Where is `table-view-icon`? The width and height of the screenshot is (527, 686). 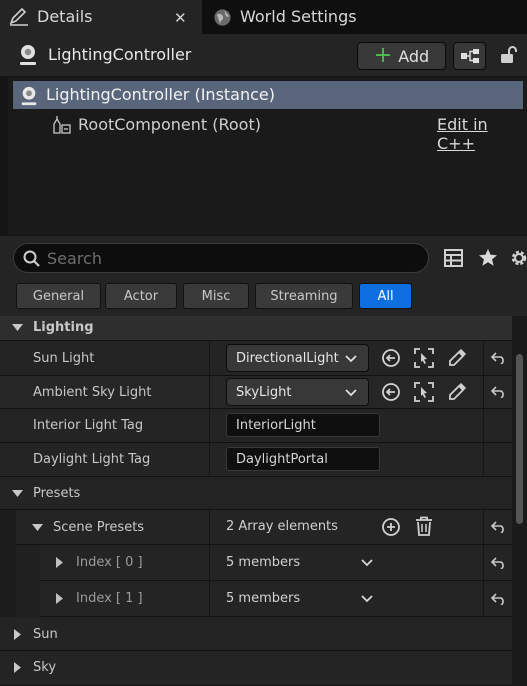 table-view-icon is located at coordinates (453, 258).